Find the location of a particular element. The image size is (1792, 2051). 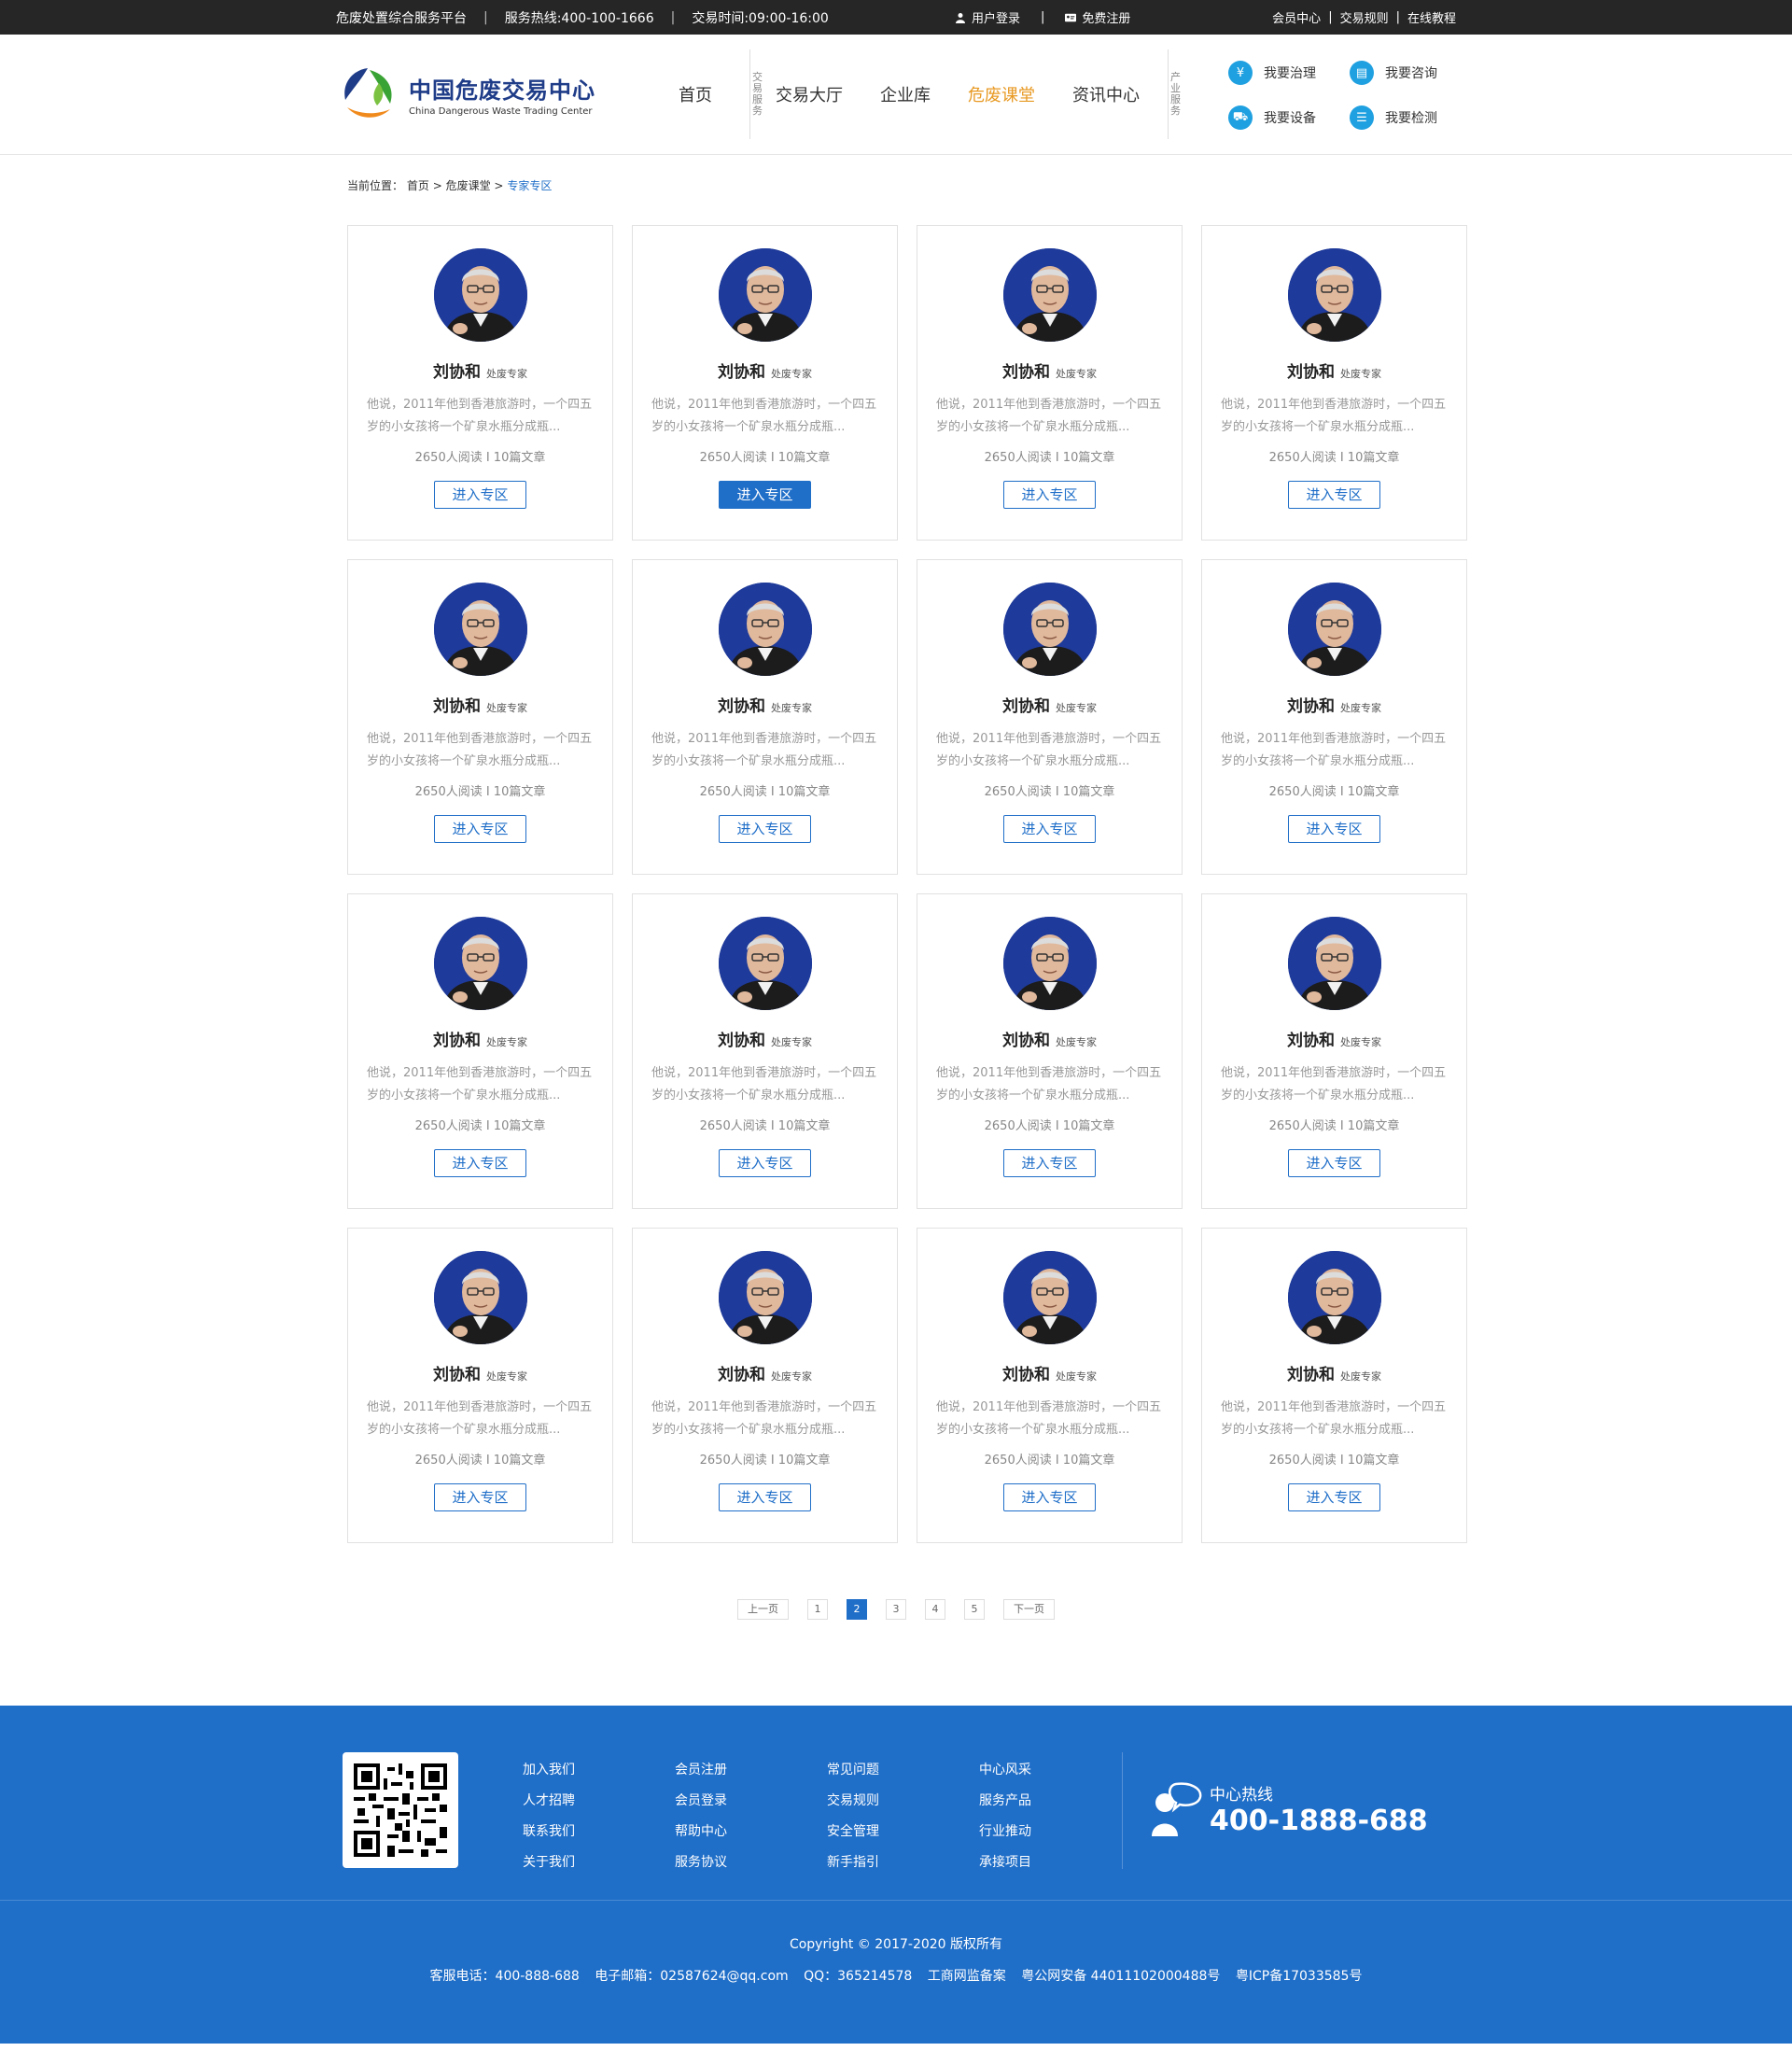

truck-icon: ⛟ is located at coordinates (1240, 117).